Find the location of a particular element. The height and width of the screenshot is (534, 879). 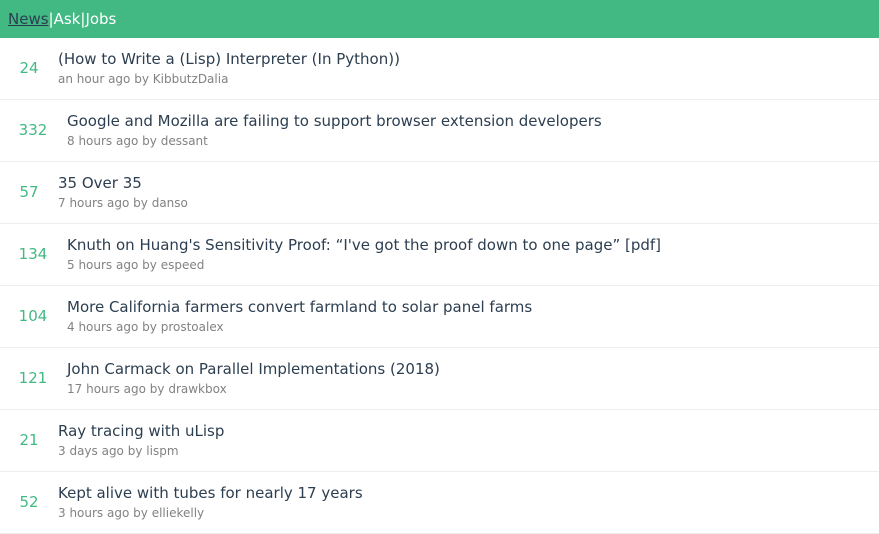

story-time: 5 hours ago is located at coordinates (103, 265).